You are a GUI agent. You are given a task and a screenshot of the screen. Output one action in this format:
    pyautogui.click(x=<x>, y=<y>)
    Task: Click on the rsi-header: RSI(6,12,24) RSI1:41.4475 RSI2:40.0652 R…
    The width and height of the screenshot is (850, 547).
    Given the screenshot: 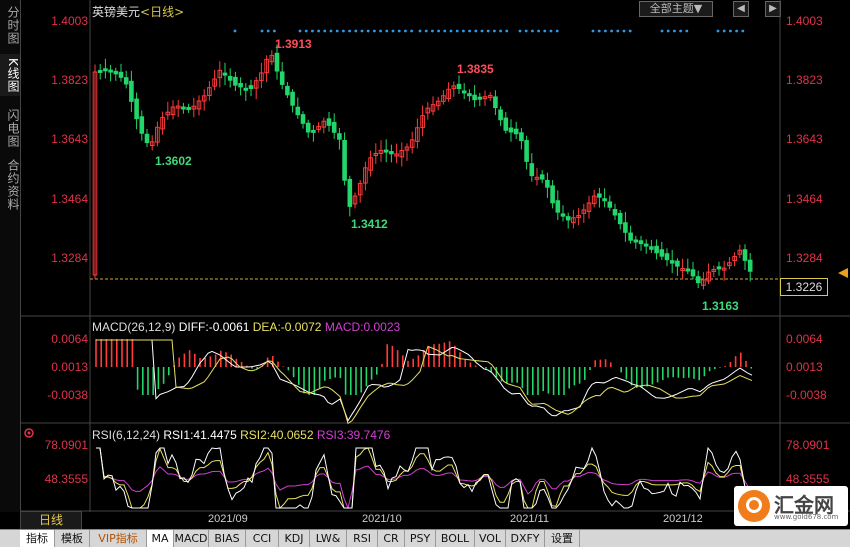 What is the action you would take?
    pyautogui.click(x=241, y=435)
    